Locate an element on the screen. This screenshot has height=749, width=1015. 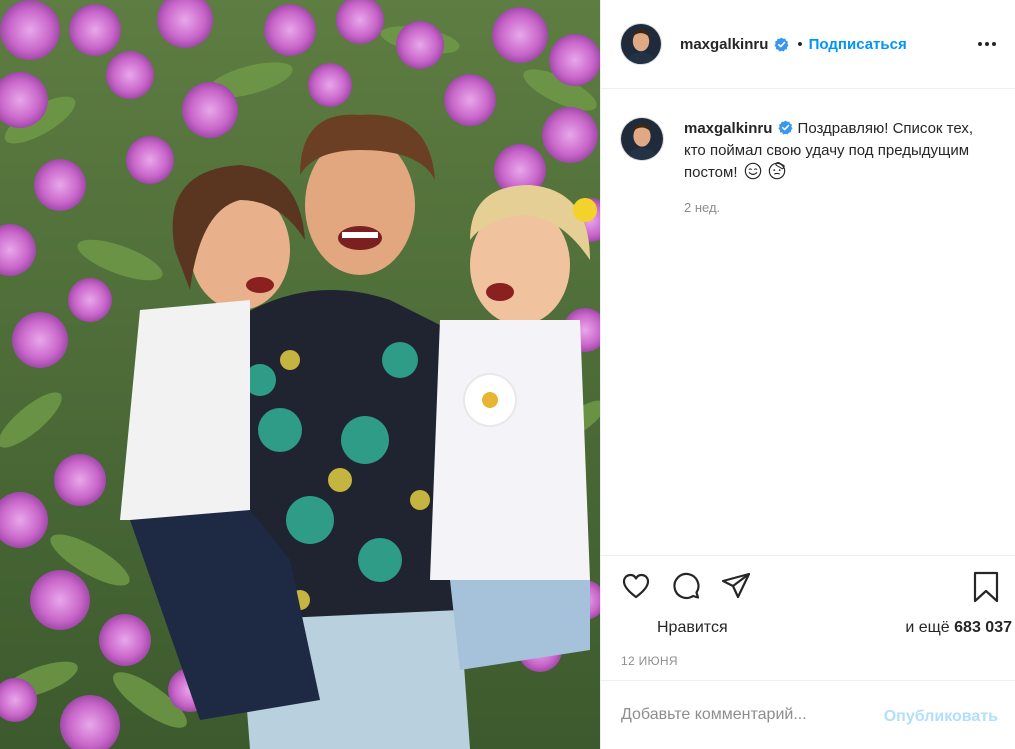
bookmark-icon is located at coordinates (986, 587).